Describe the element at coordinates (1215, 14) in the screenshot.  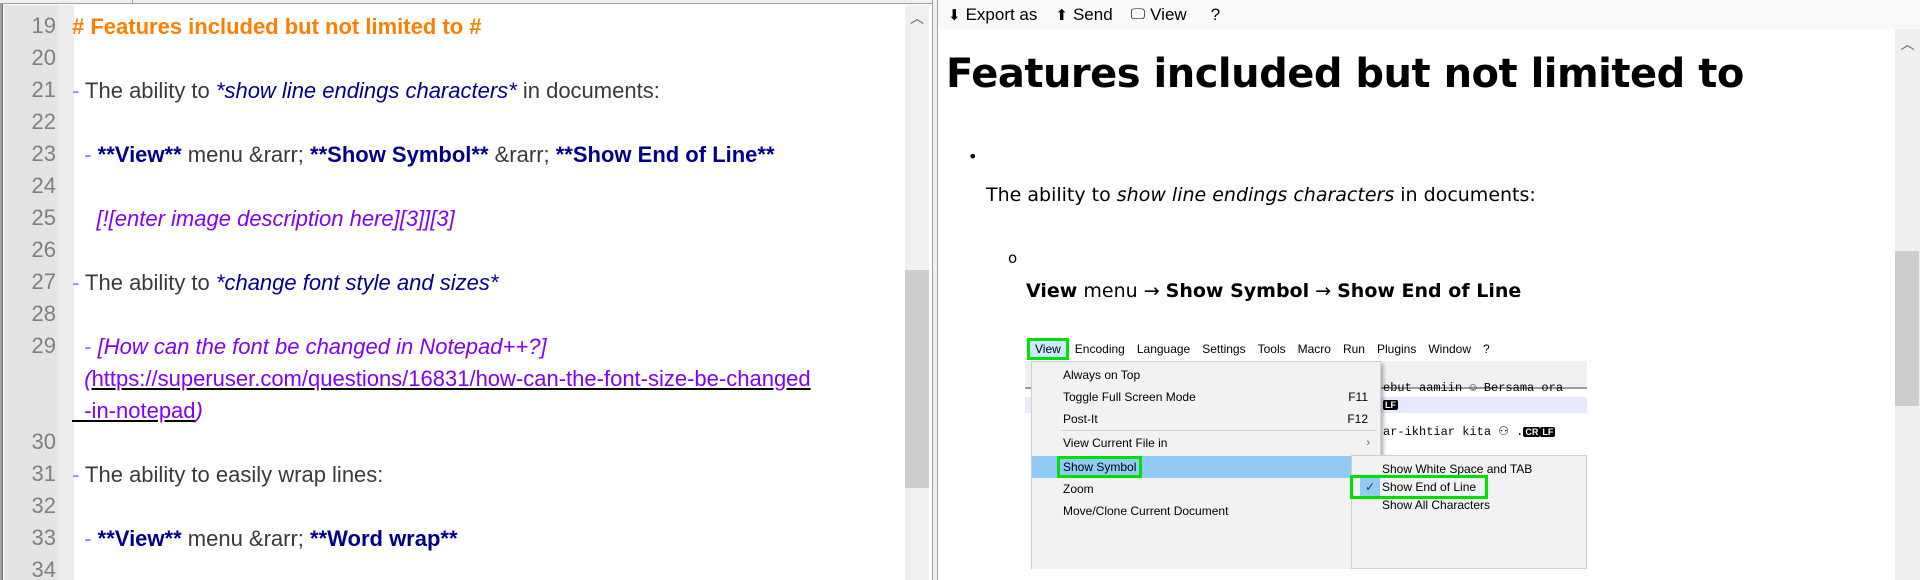
I see `help-label: ?` at that location.